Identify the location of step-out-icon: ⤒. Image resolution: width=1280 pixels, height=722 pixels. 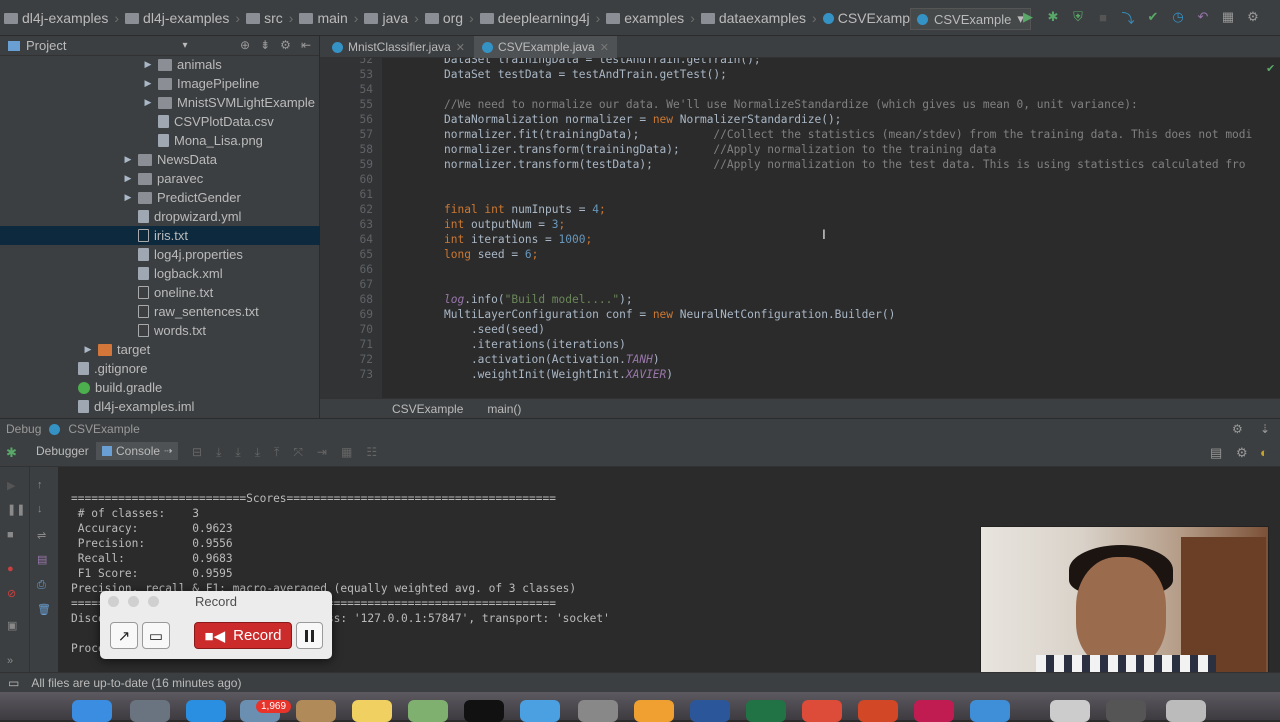
(276, 452).